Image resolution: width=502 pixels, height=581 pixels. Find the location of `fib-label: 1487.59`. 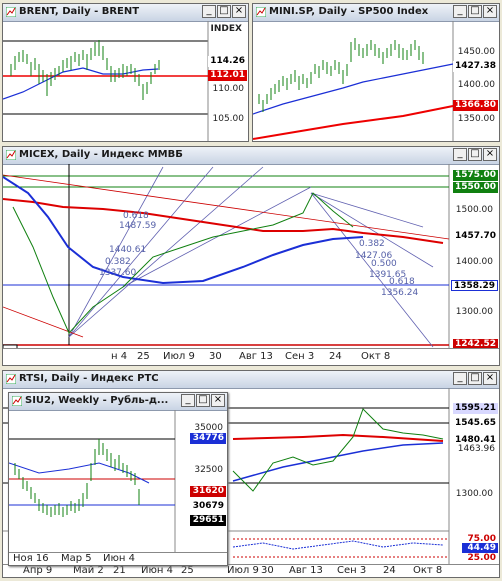

fib-label: 1487.59 is located at coordinates (138, 226).